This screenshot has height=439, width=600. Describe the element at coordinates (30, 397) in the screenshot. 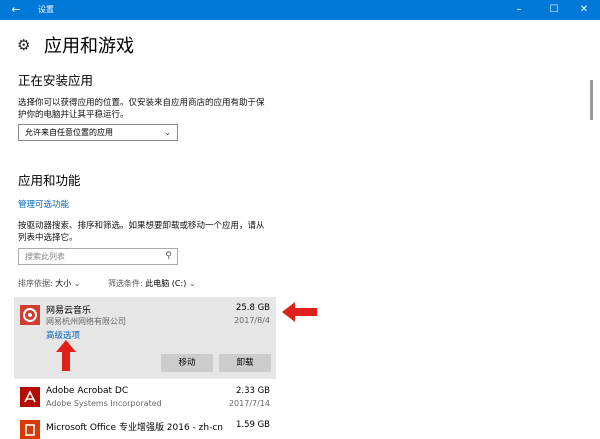

I see `adobe-acrobat-icon` at that location.